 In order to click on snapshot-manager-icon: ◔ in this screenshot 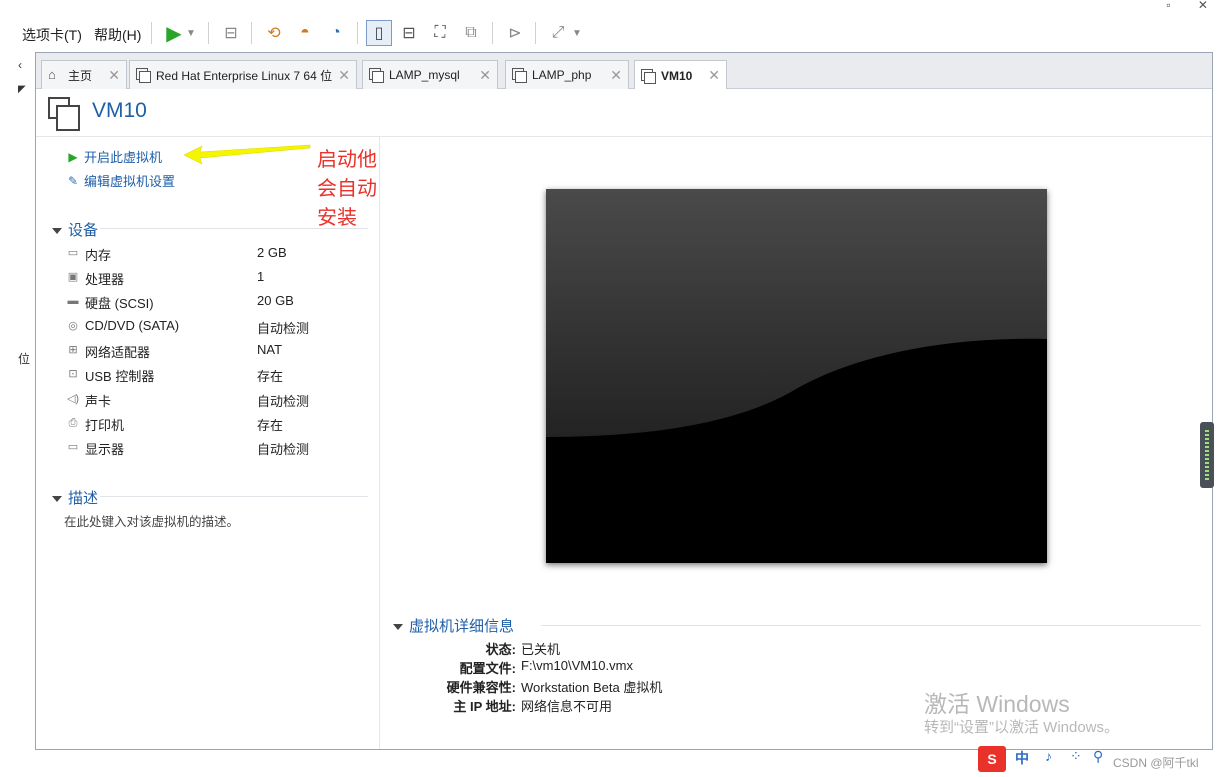, I will do `click(336, 33)`.